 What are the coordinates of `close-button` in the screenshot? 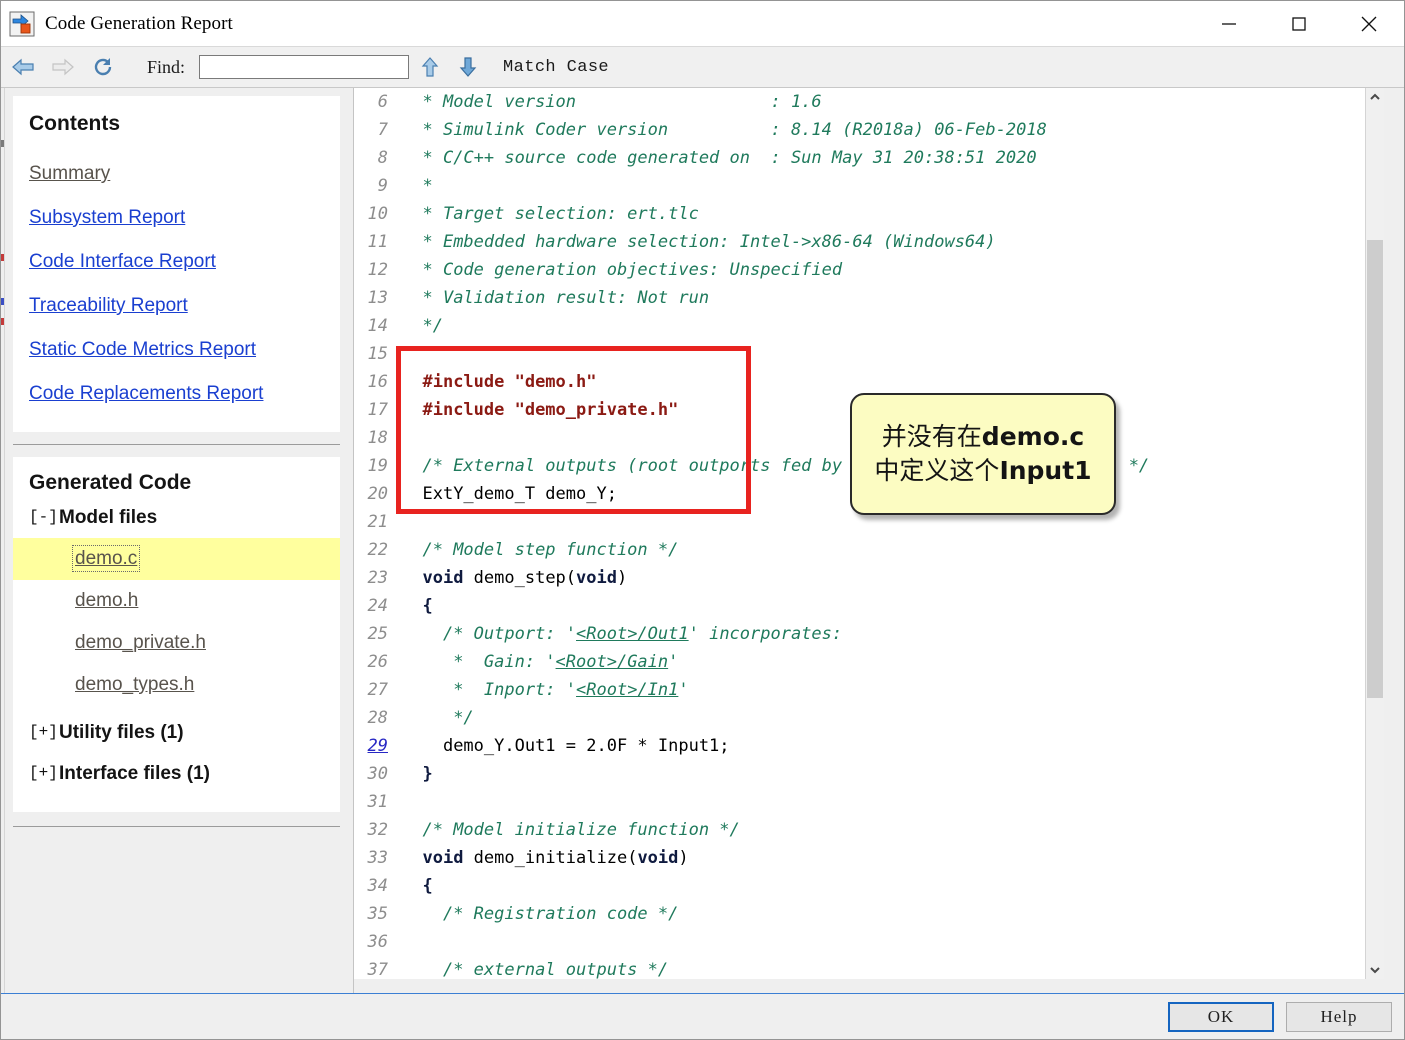 It's located at (1369, 23).